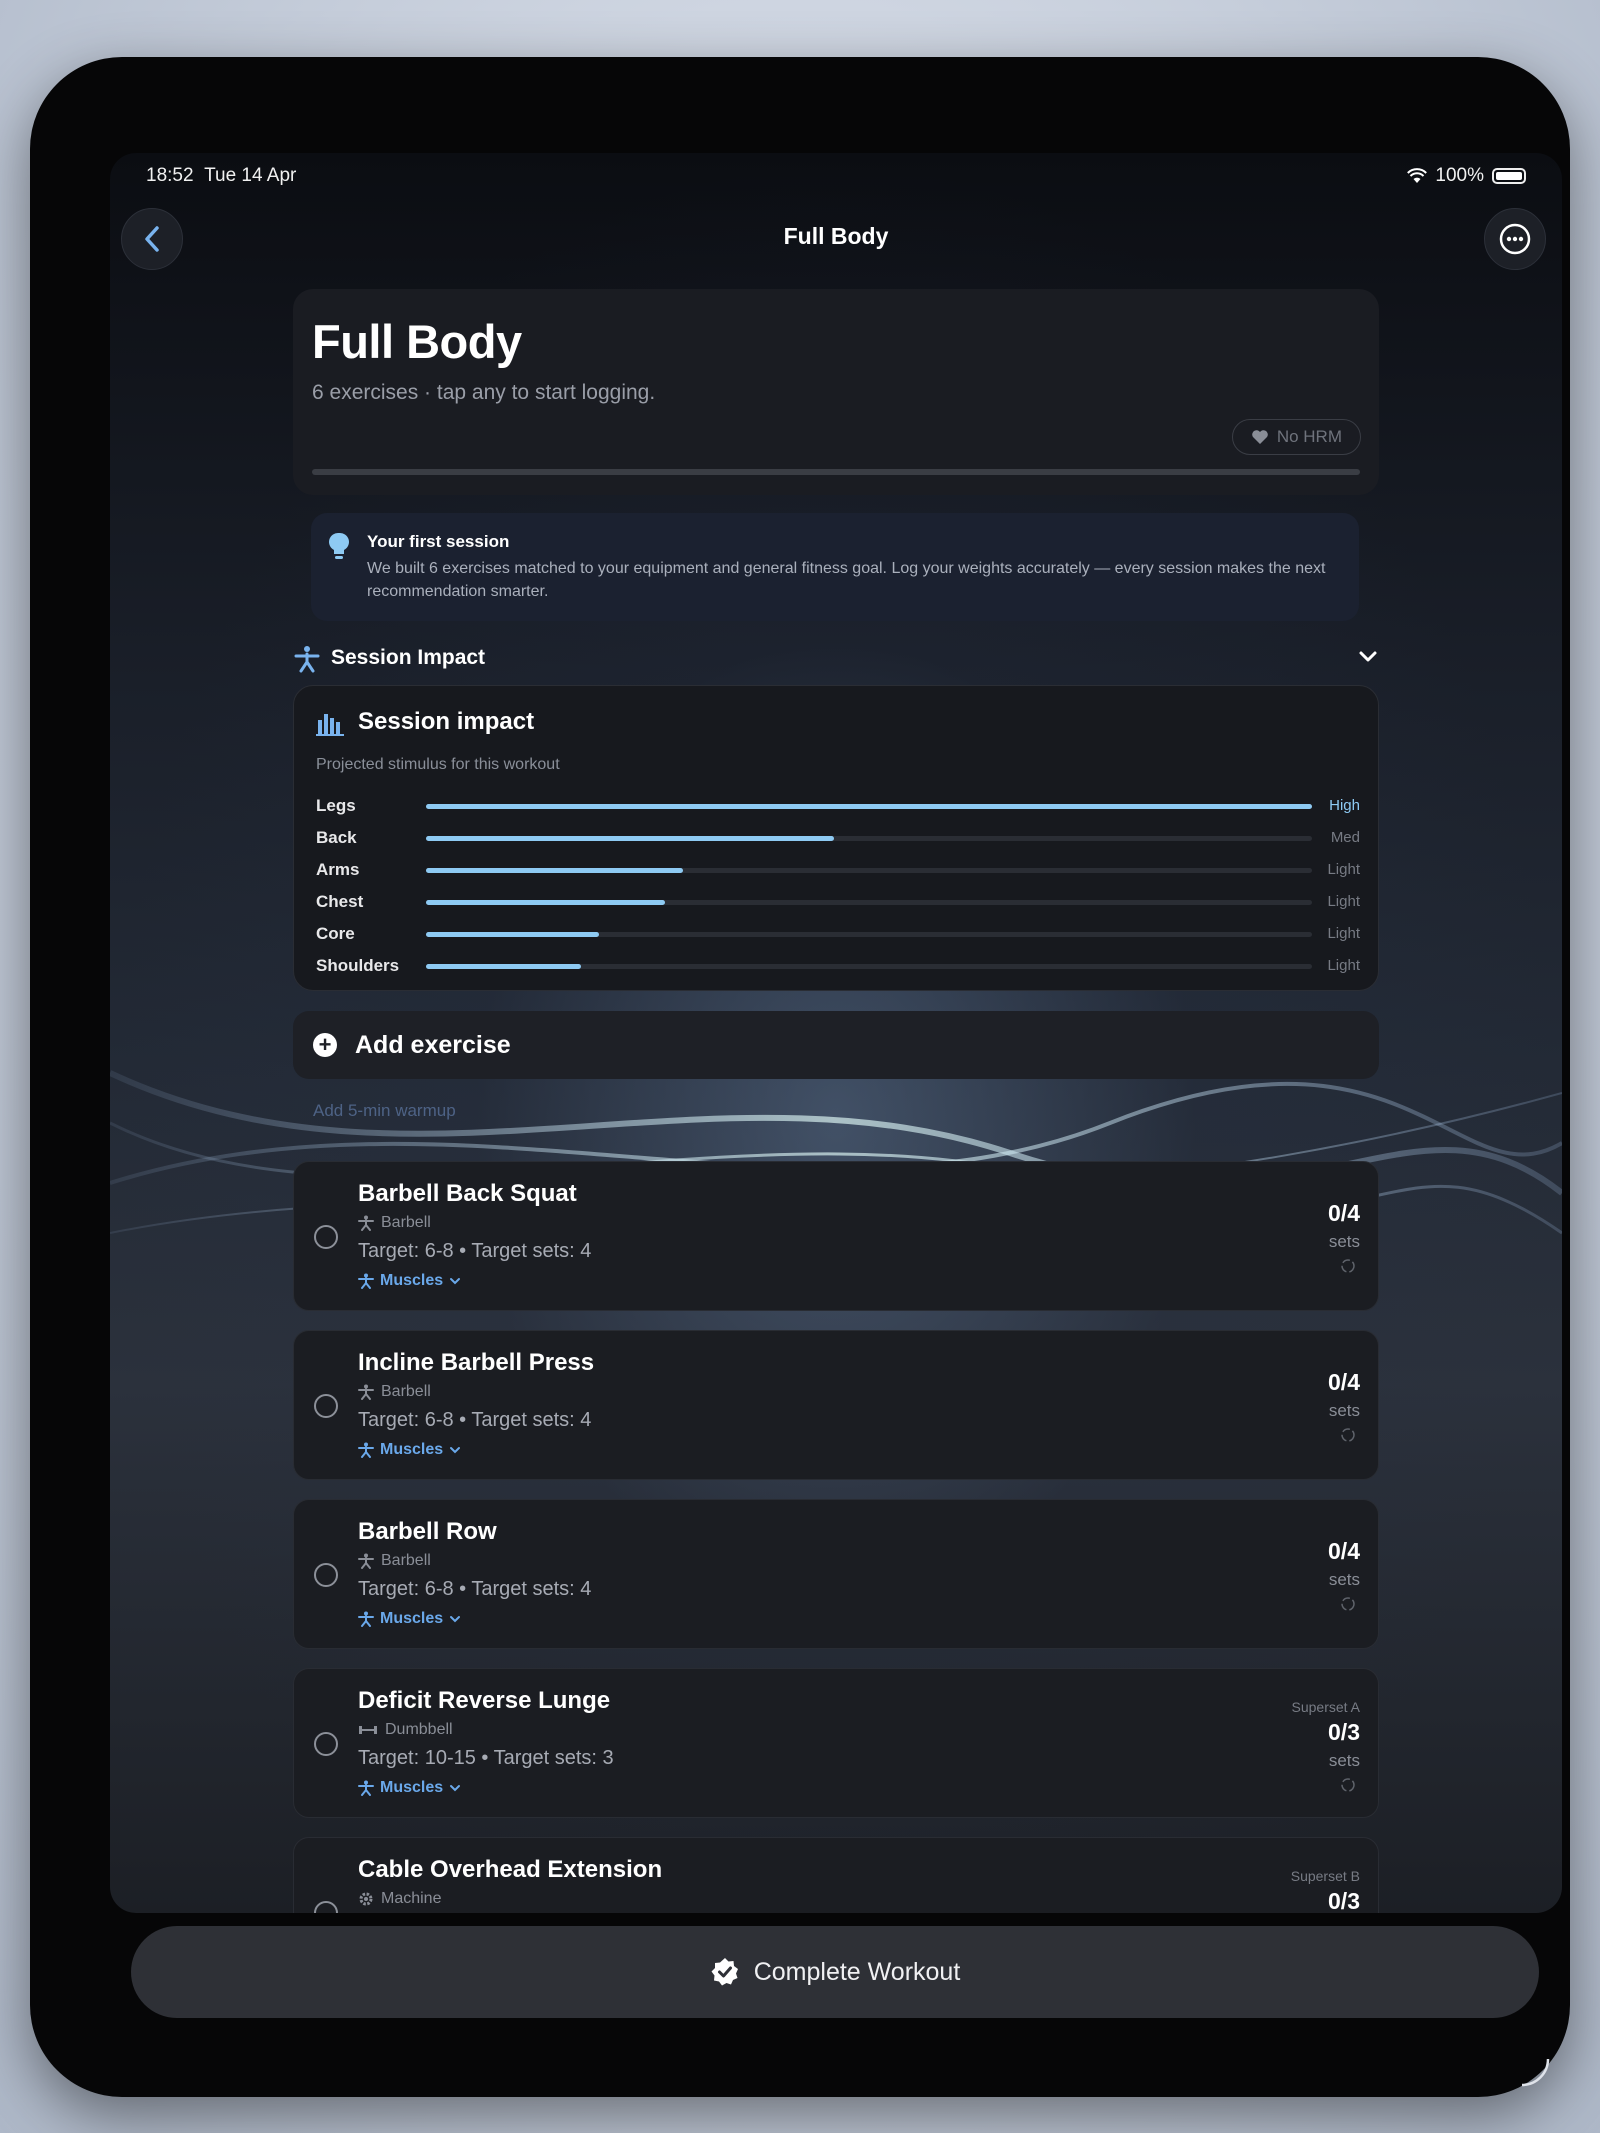 This screenshot has height=2133, width=1600. What do you see at coordinates (838, 870) in the screenshot?
I see `impact-row: Arms Light` at bounding box center [838, 870].